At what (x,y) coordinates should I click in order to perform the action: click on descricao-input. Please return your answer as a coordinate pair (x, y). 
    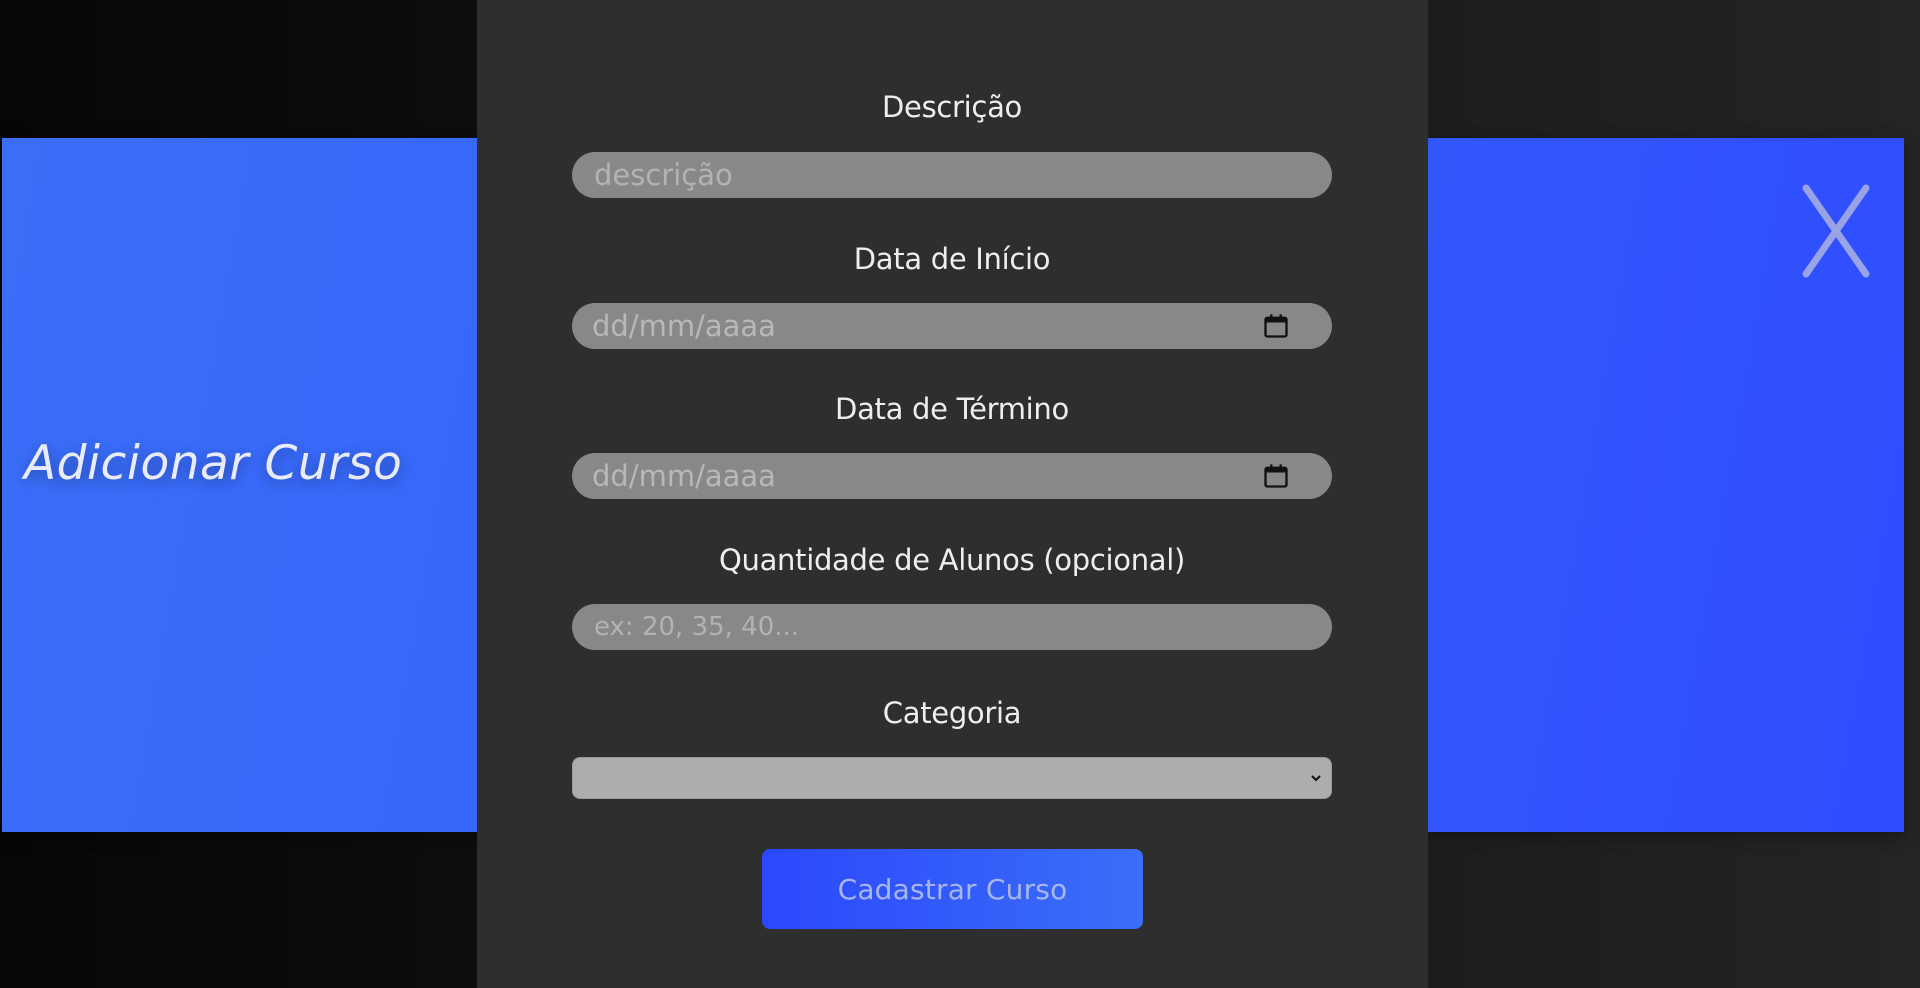
    Looking at the image, I should click on (952, 175).